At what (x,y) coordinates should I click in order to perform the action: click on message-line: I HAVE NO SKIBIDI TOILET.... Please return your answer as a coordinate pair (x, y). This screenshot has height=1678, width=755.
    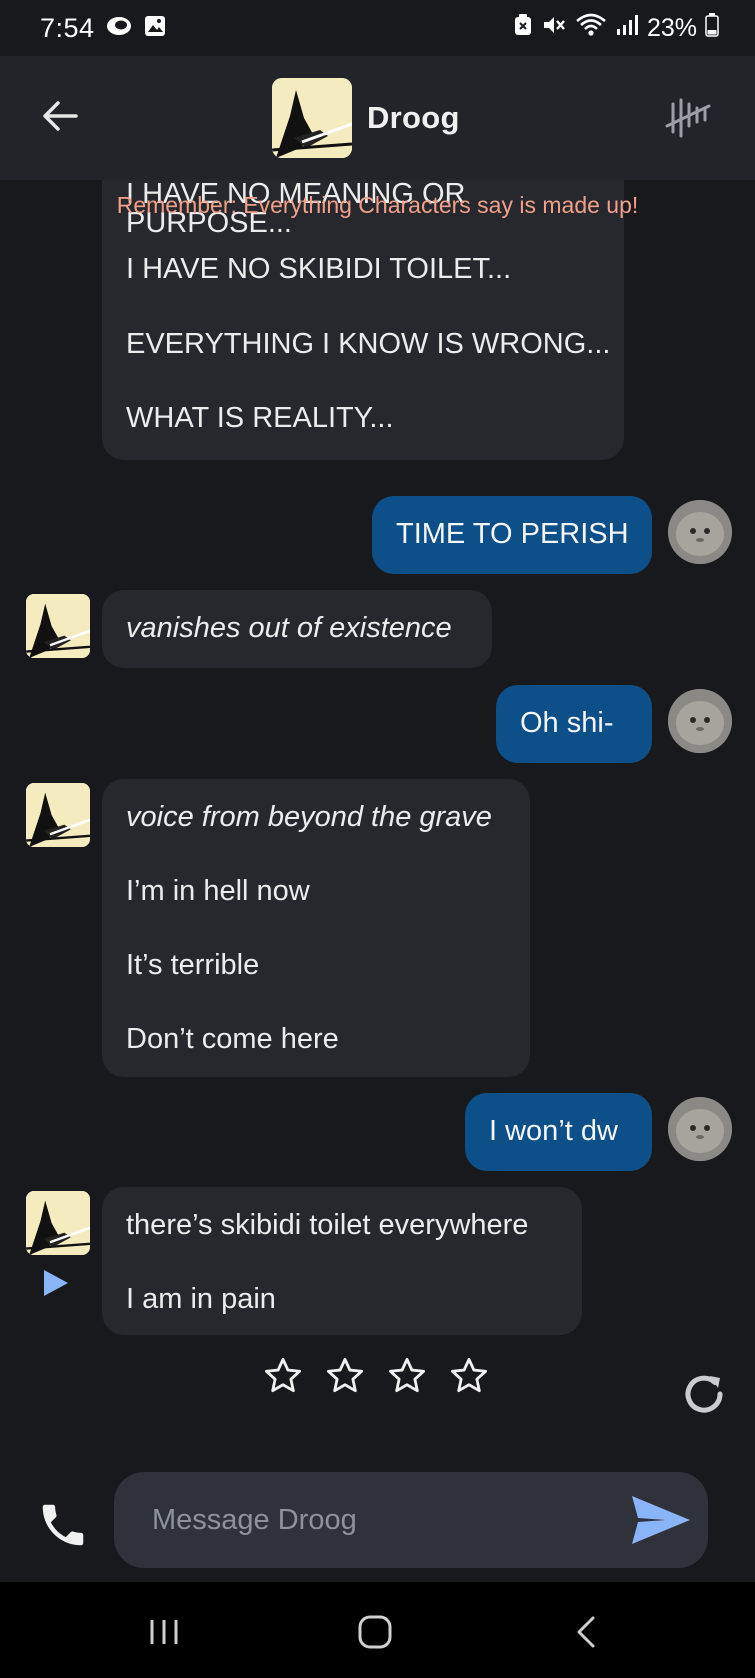
    Looking at the image, I should click on (319, 269).